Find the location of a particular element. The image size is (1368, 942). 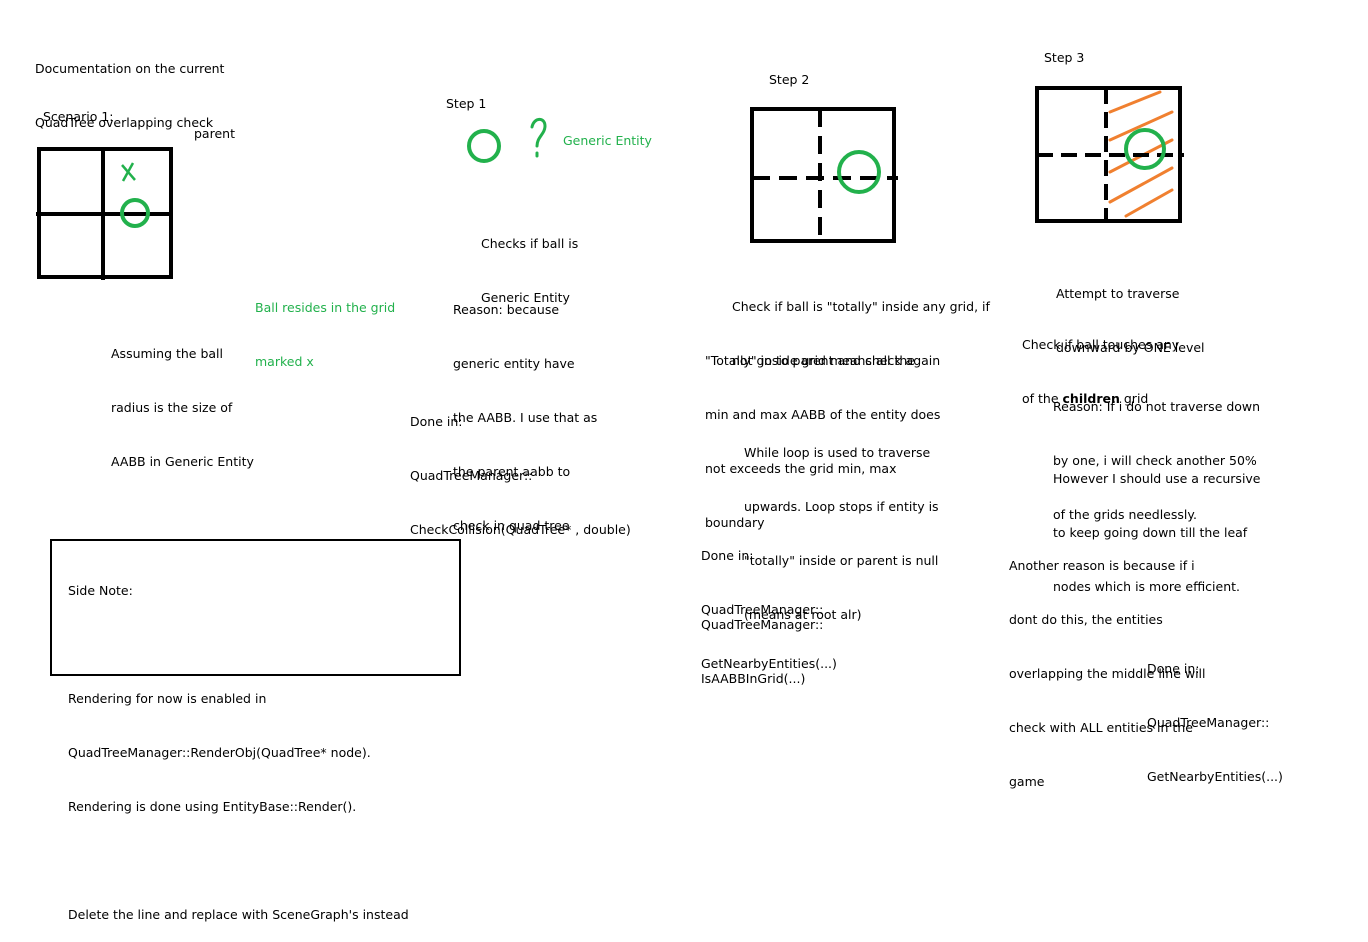

parent-label: parent is located at coordinates (214, 133).